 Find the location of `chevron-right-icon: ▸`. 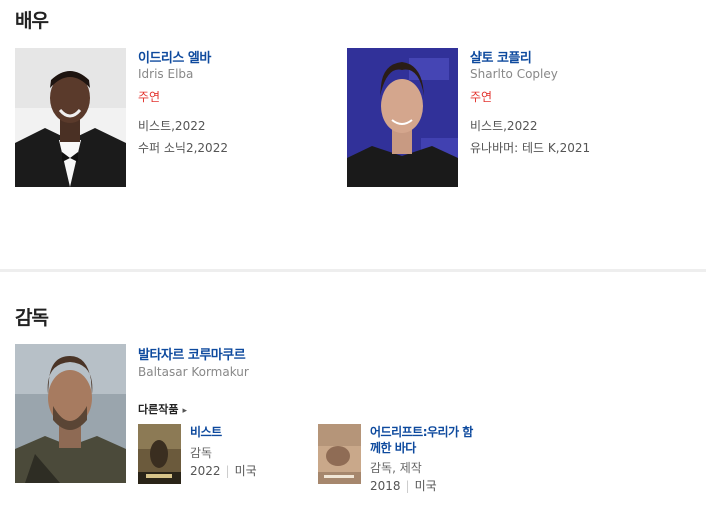

chevron-right-icon: ▸ is located at coordinates (185, 411).